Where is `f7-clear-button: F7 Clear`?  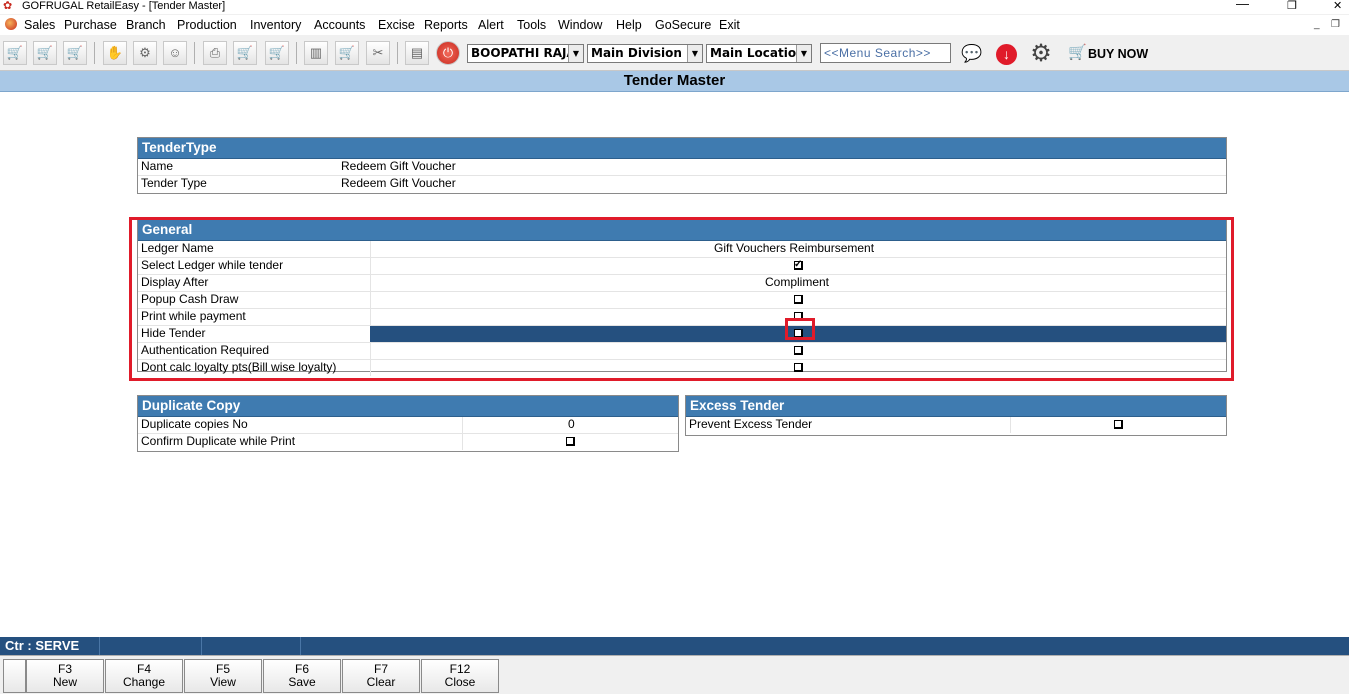 f7-clear-button: F7 Clear is located at coordinates (381, 676).